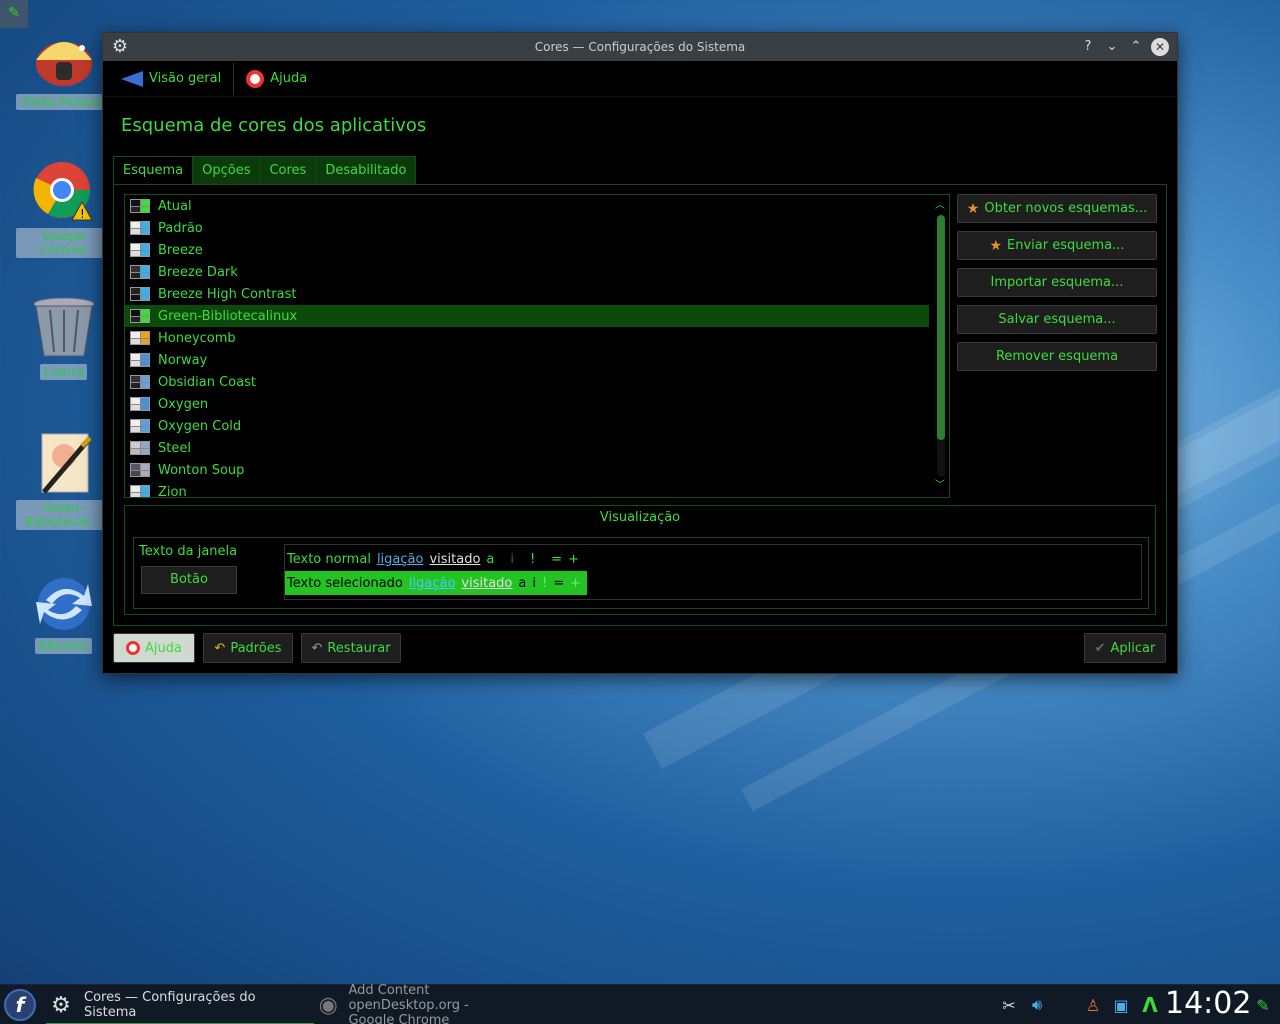  What do you see at coordinates (183, 360) in the screenshot?
I see `scheme-label: Norway` at bounding box center [183, 360].